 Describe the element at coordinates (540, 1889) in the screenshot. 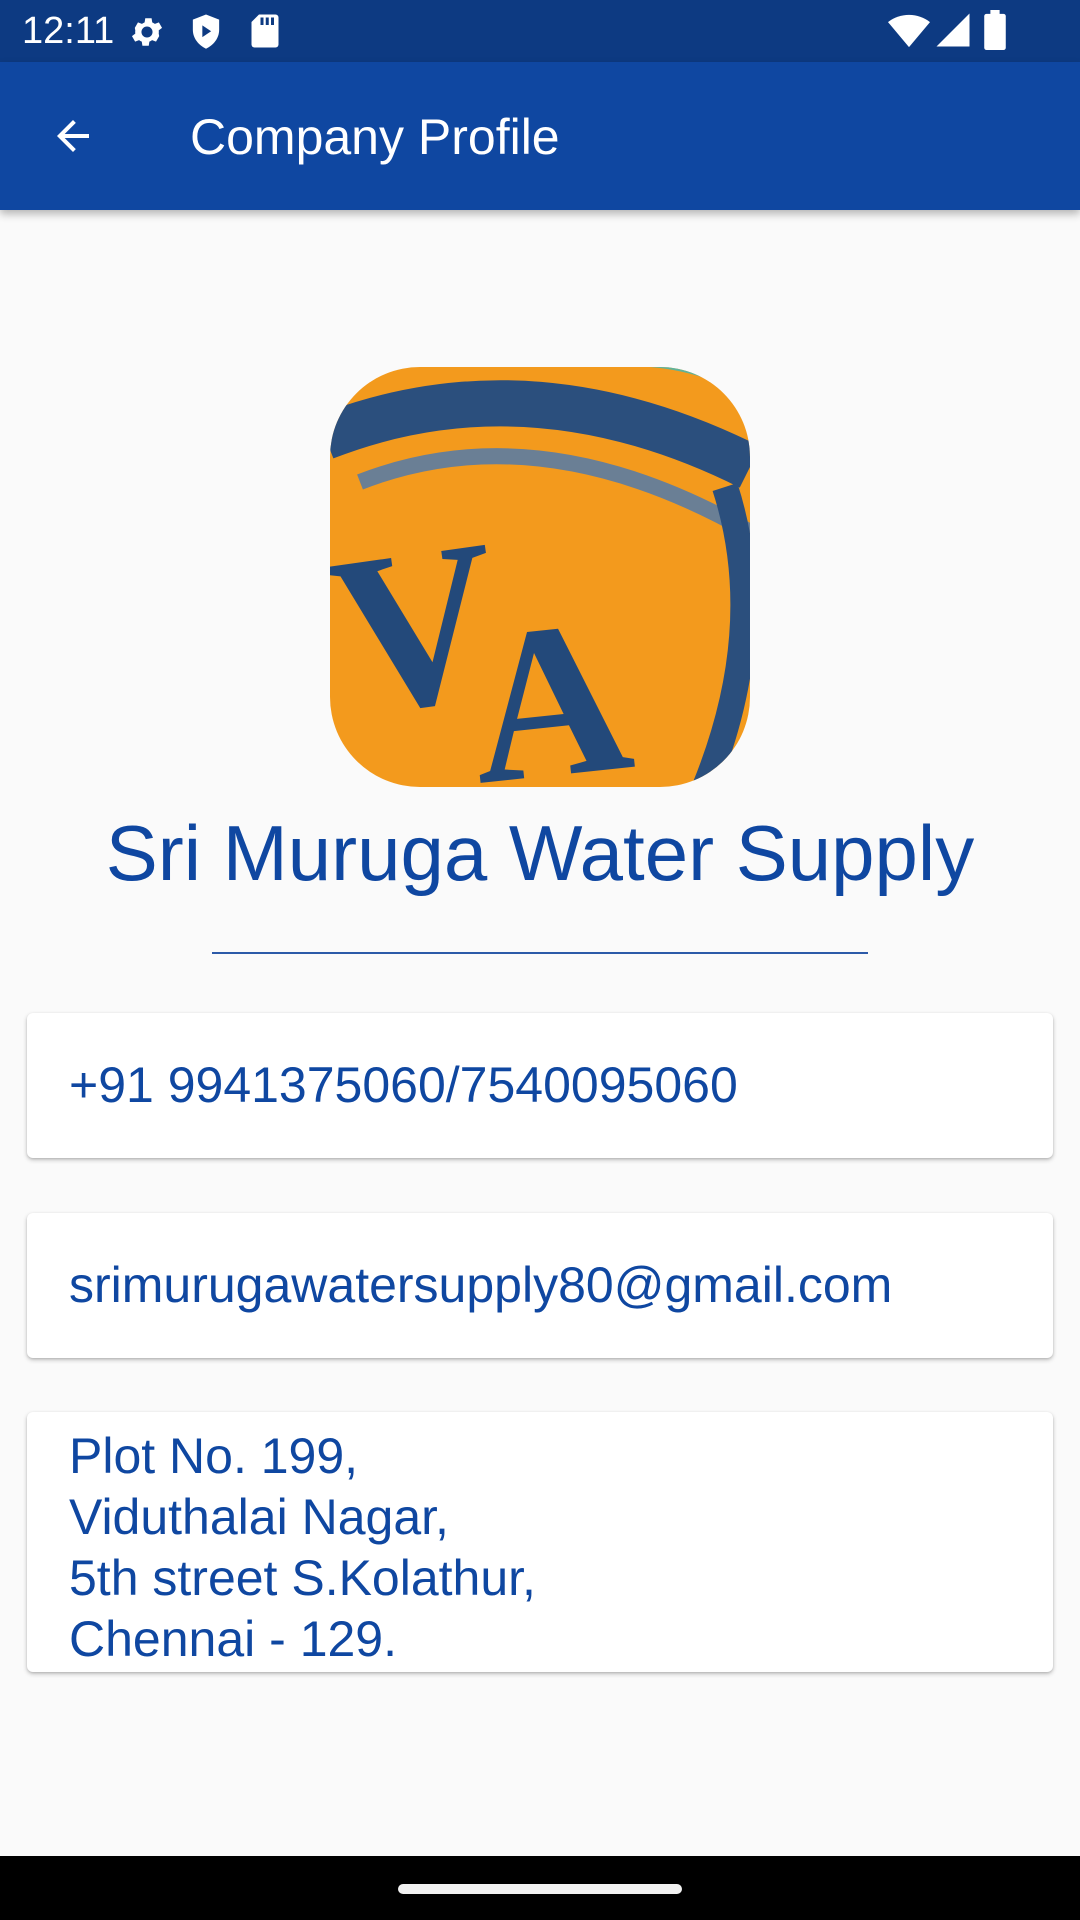

I see `home-gesture-handle` at that location.